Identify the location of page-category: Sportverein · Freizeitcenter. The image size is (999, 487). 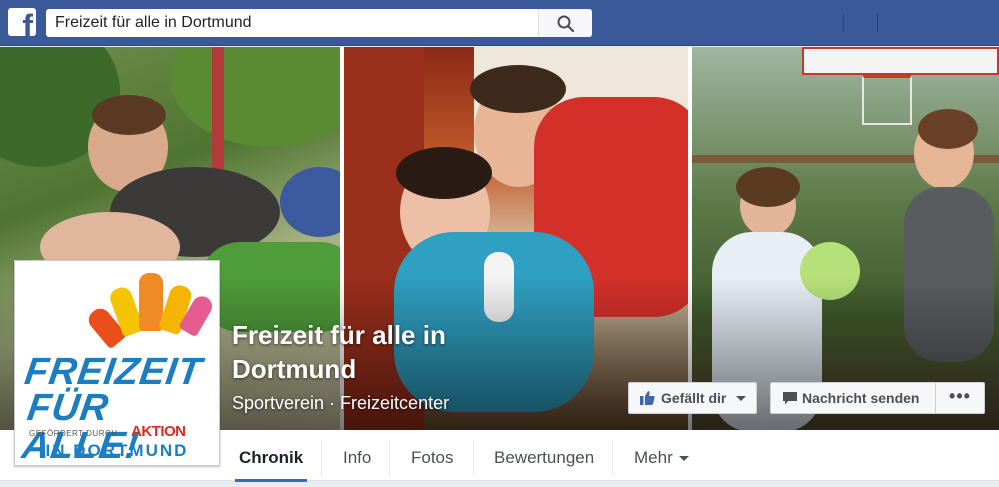
(340, 403).